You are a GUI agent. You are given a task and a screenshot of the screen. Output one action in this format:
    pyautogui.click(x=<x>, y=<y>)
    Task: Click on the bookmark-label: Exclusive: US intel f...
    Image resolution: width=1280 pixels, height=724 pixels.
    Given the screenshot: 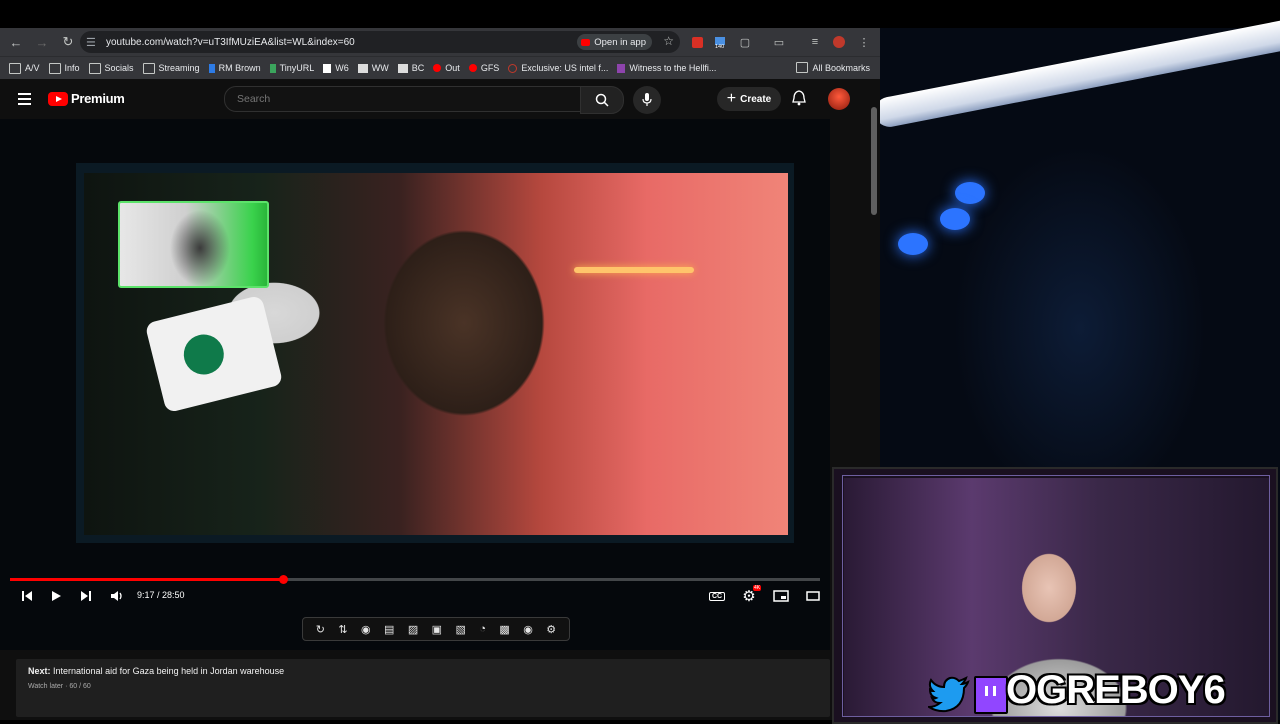 What is the action you would take?
    pyautogui.click(x=565, y=68)
    